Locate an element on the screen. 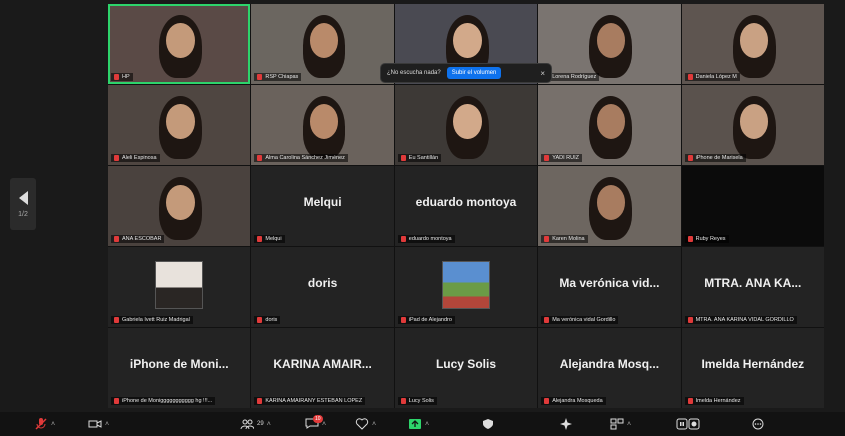 The height and width of the screenshot is (436, 845). participant-tile: Karen Molina is located at coordinates (609, 206).